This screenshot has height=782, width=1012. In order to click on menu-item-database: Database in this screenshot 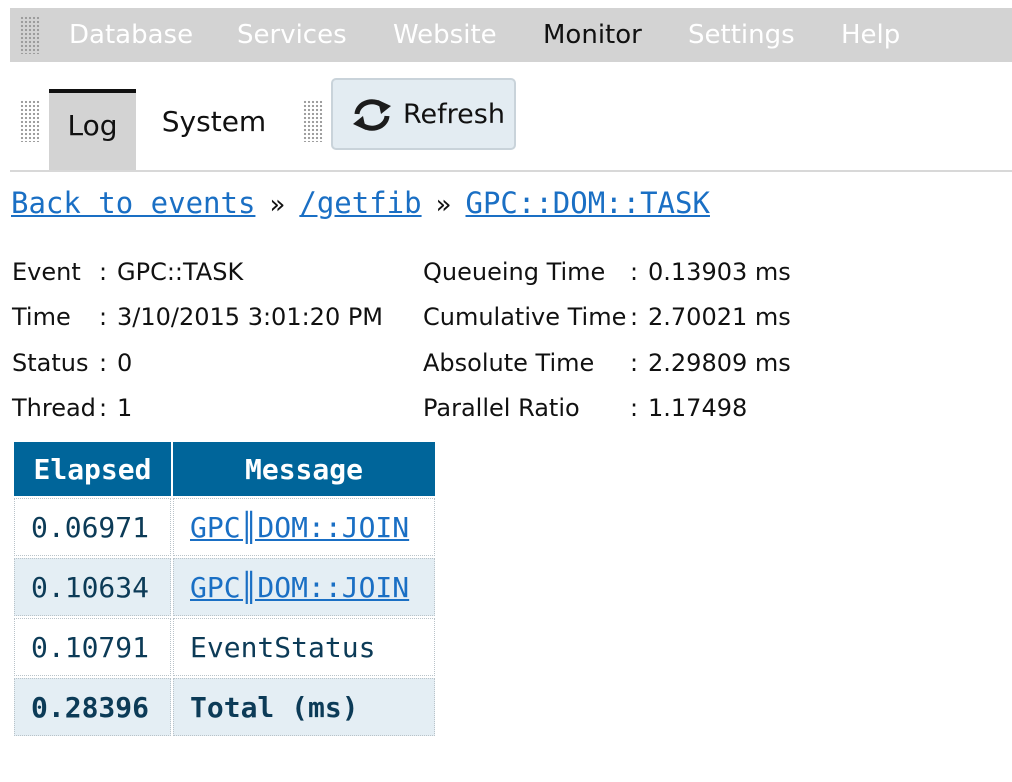, I will do `click(131, 35)`.